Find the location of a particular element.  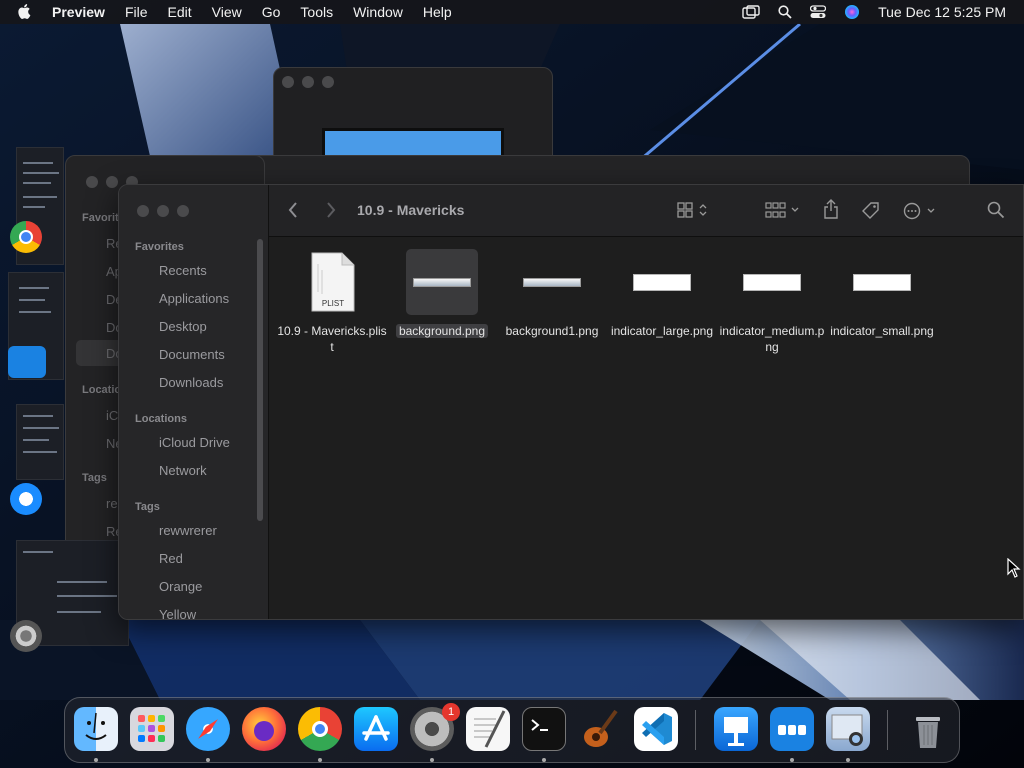

file-name: indicator_large.png is located at coordinates (662, 331).